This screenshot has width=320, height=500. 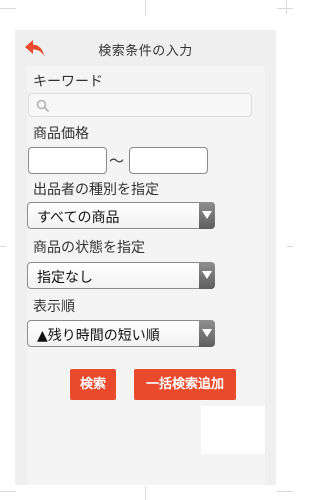 I want to click on keyword-label: キーワード, so click(x=68, y=82).